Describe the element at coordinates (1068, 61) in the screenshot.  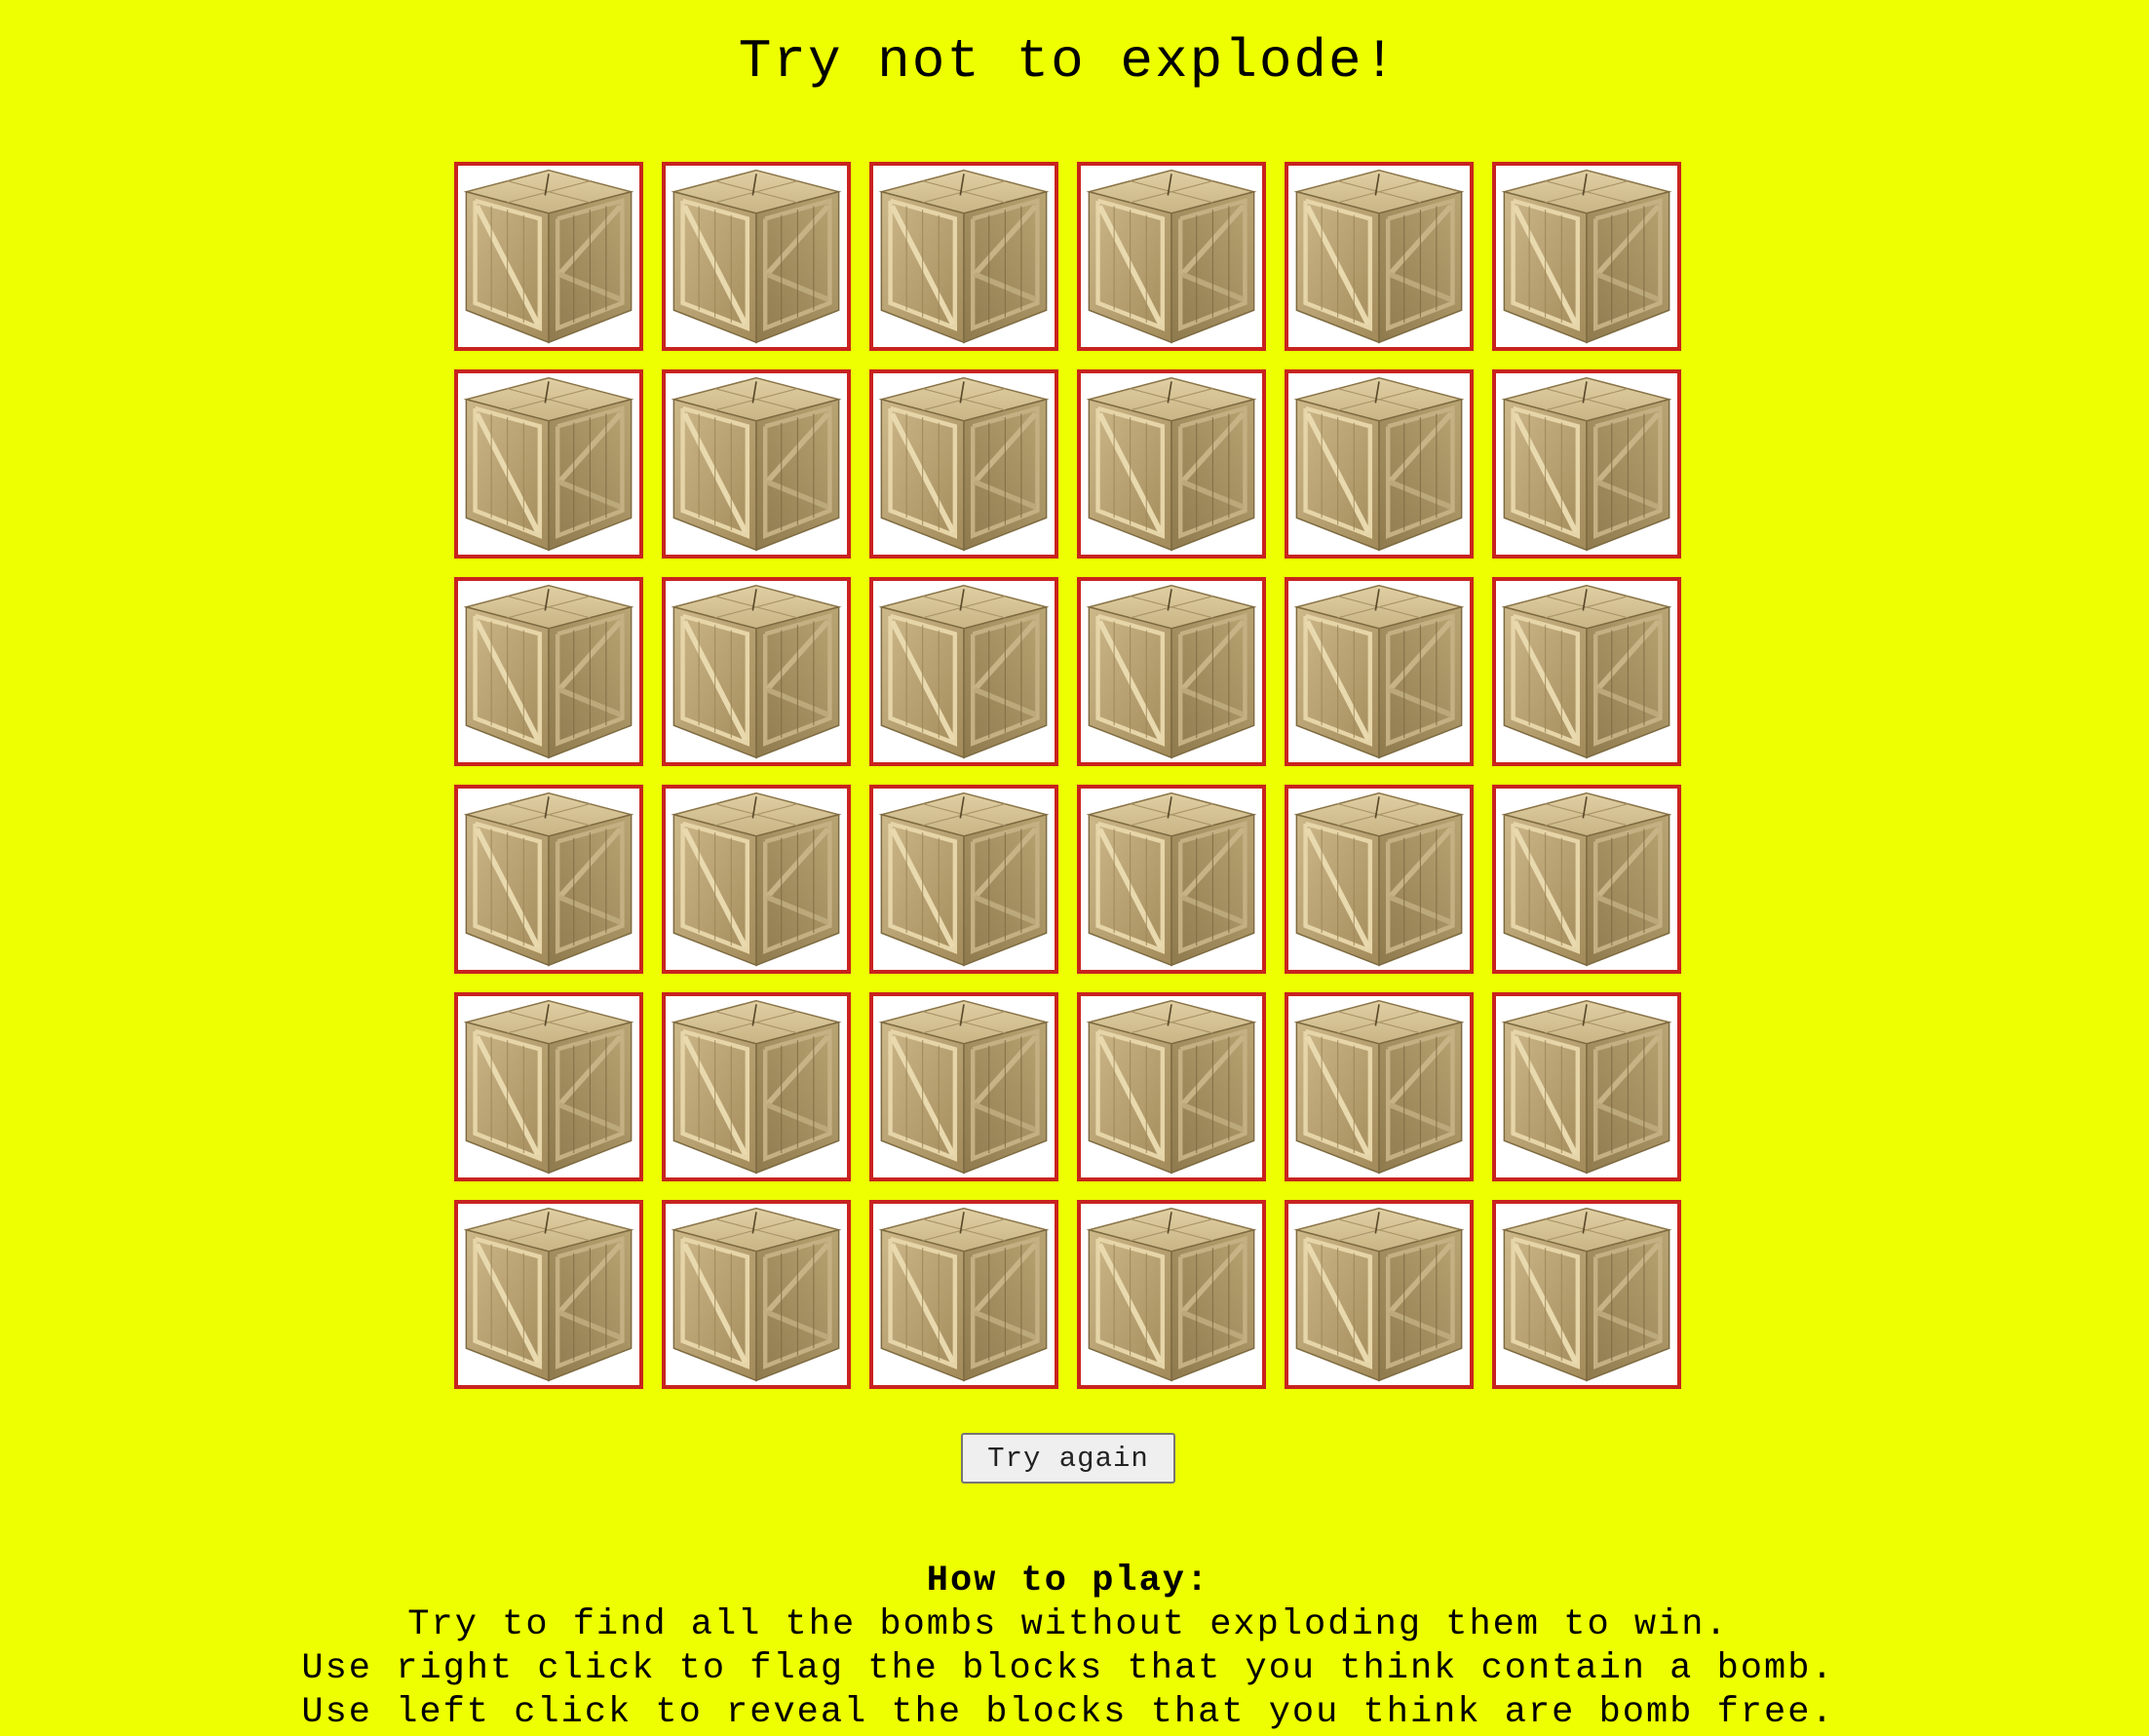
I see `page-title: Try not to explode!` at that location.